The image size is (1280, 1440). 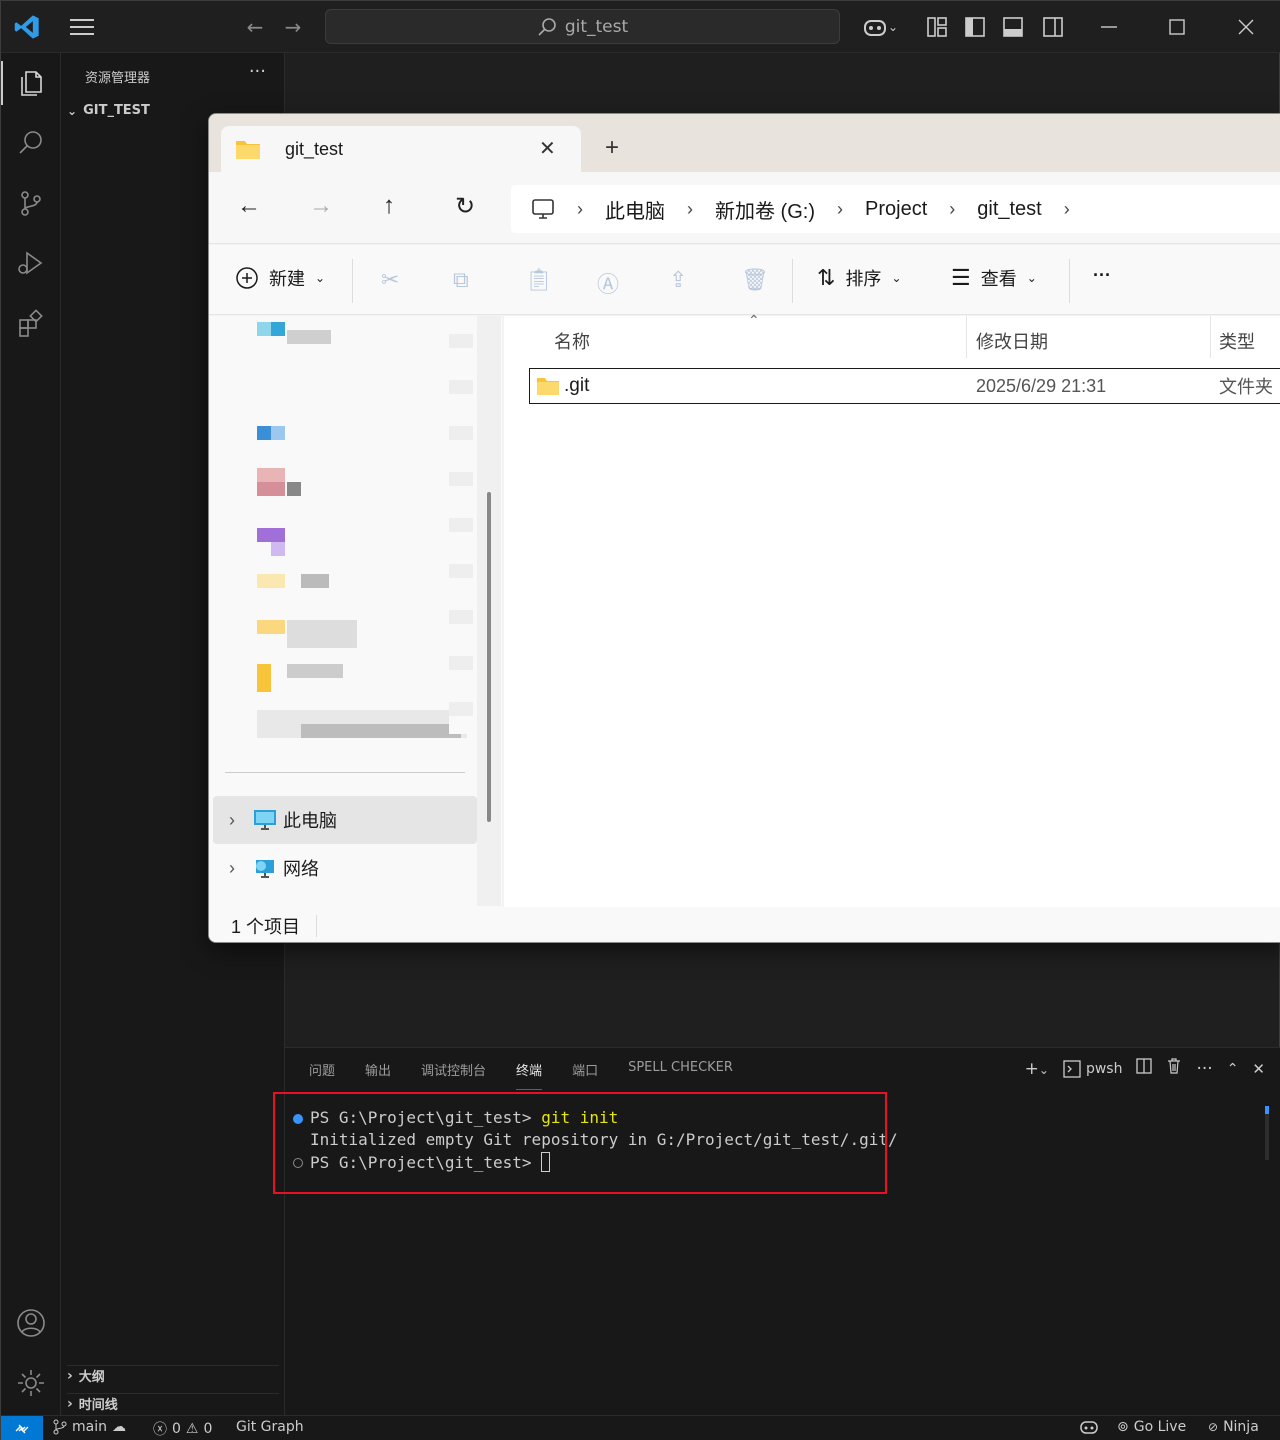 I want to click on up-icon: ↑, so click(x=389, y=206).